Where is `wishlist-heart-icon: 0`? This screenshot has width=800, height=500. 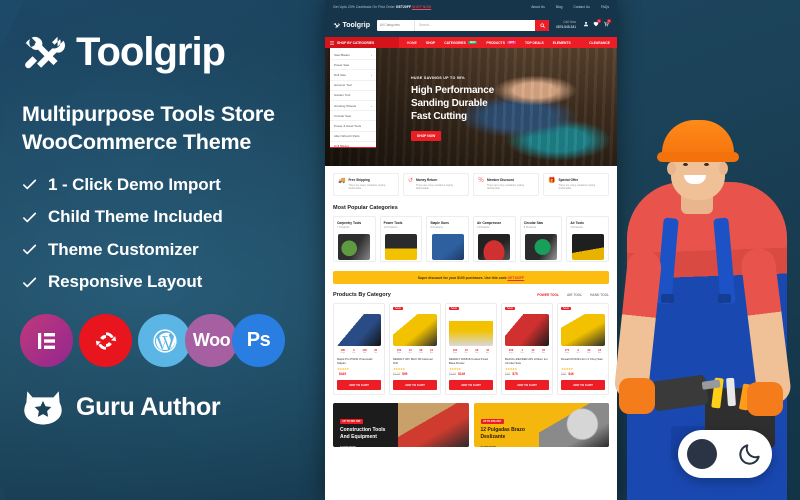 wishlist-heart-icon: 0 is located at coordinates (597, 24).